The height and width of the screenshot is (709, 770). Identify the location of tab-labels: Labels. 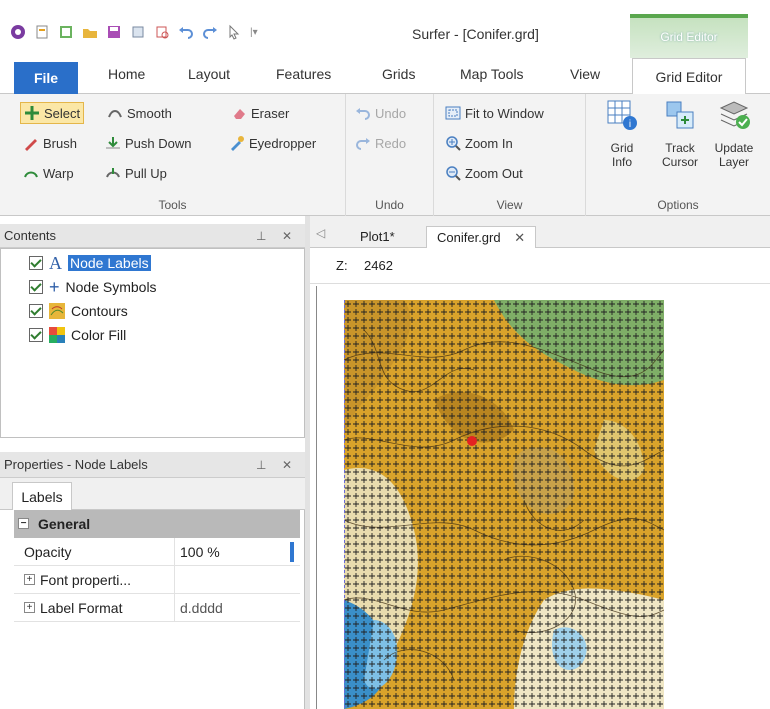
(42, 496).